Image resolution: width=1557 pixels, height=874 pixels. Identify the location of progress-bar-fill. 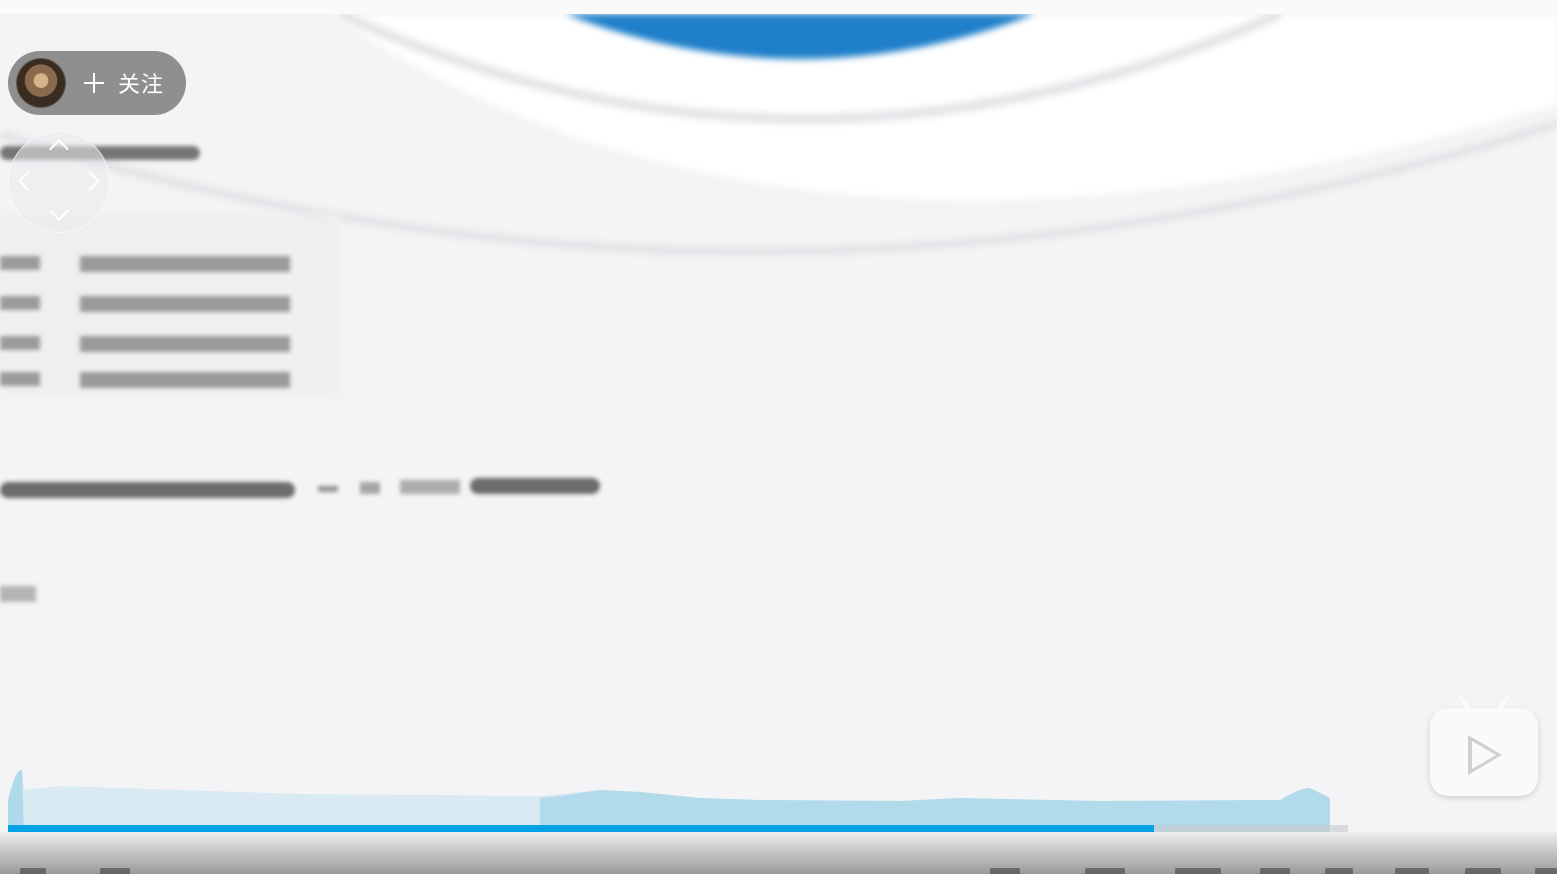
(581, 828).